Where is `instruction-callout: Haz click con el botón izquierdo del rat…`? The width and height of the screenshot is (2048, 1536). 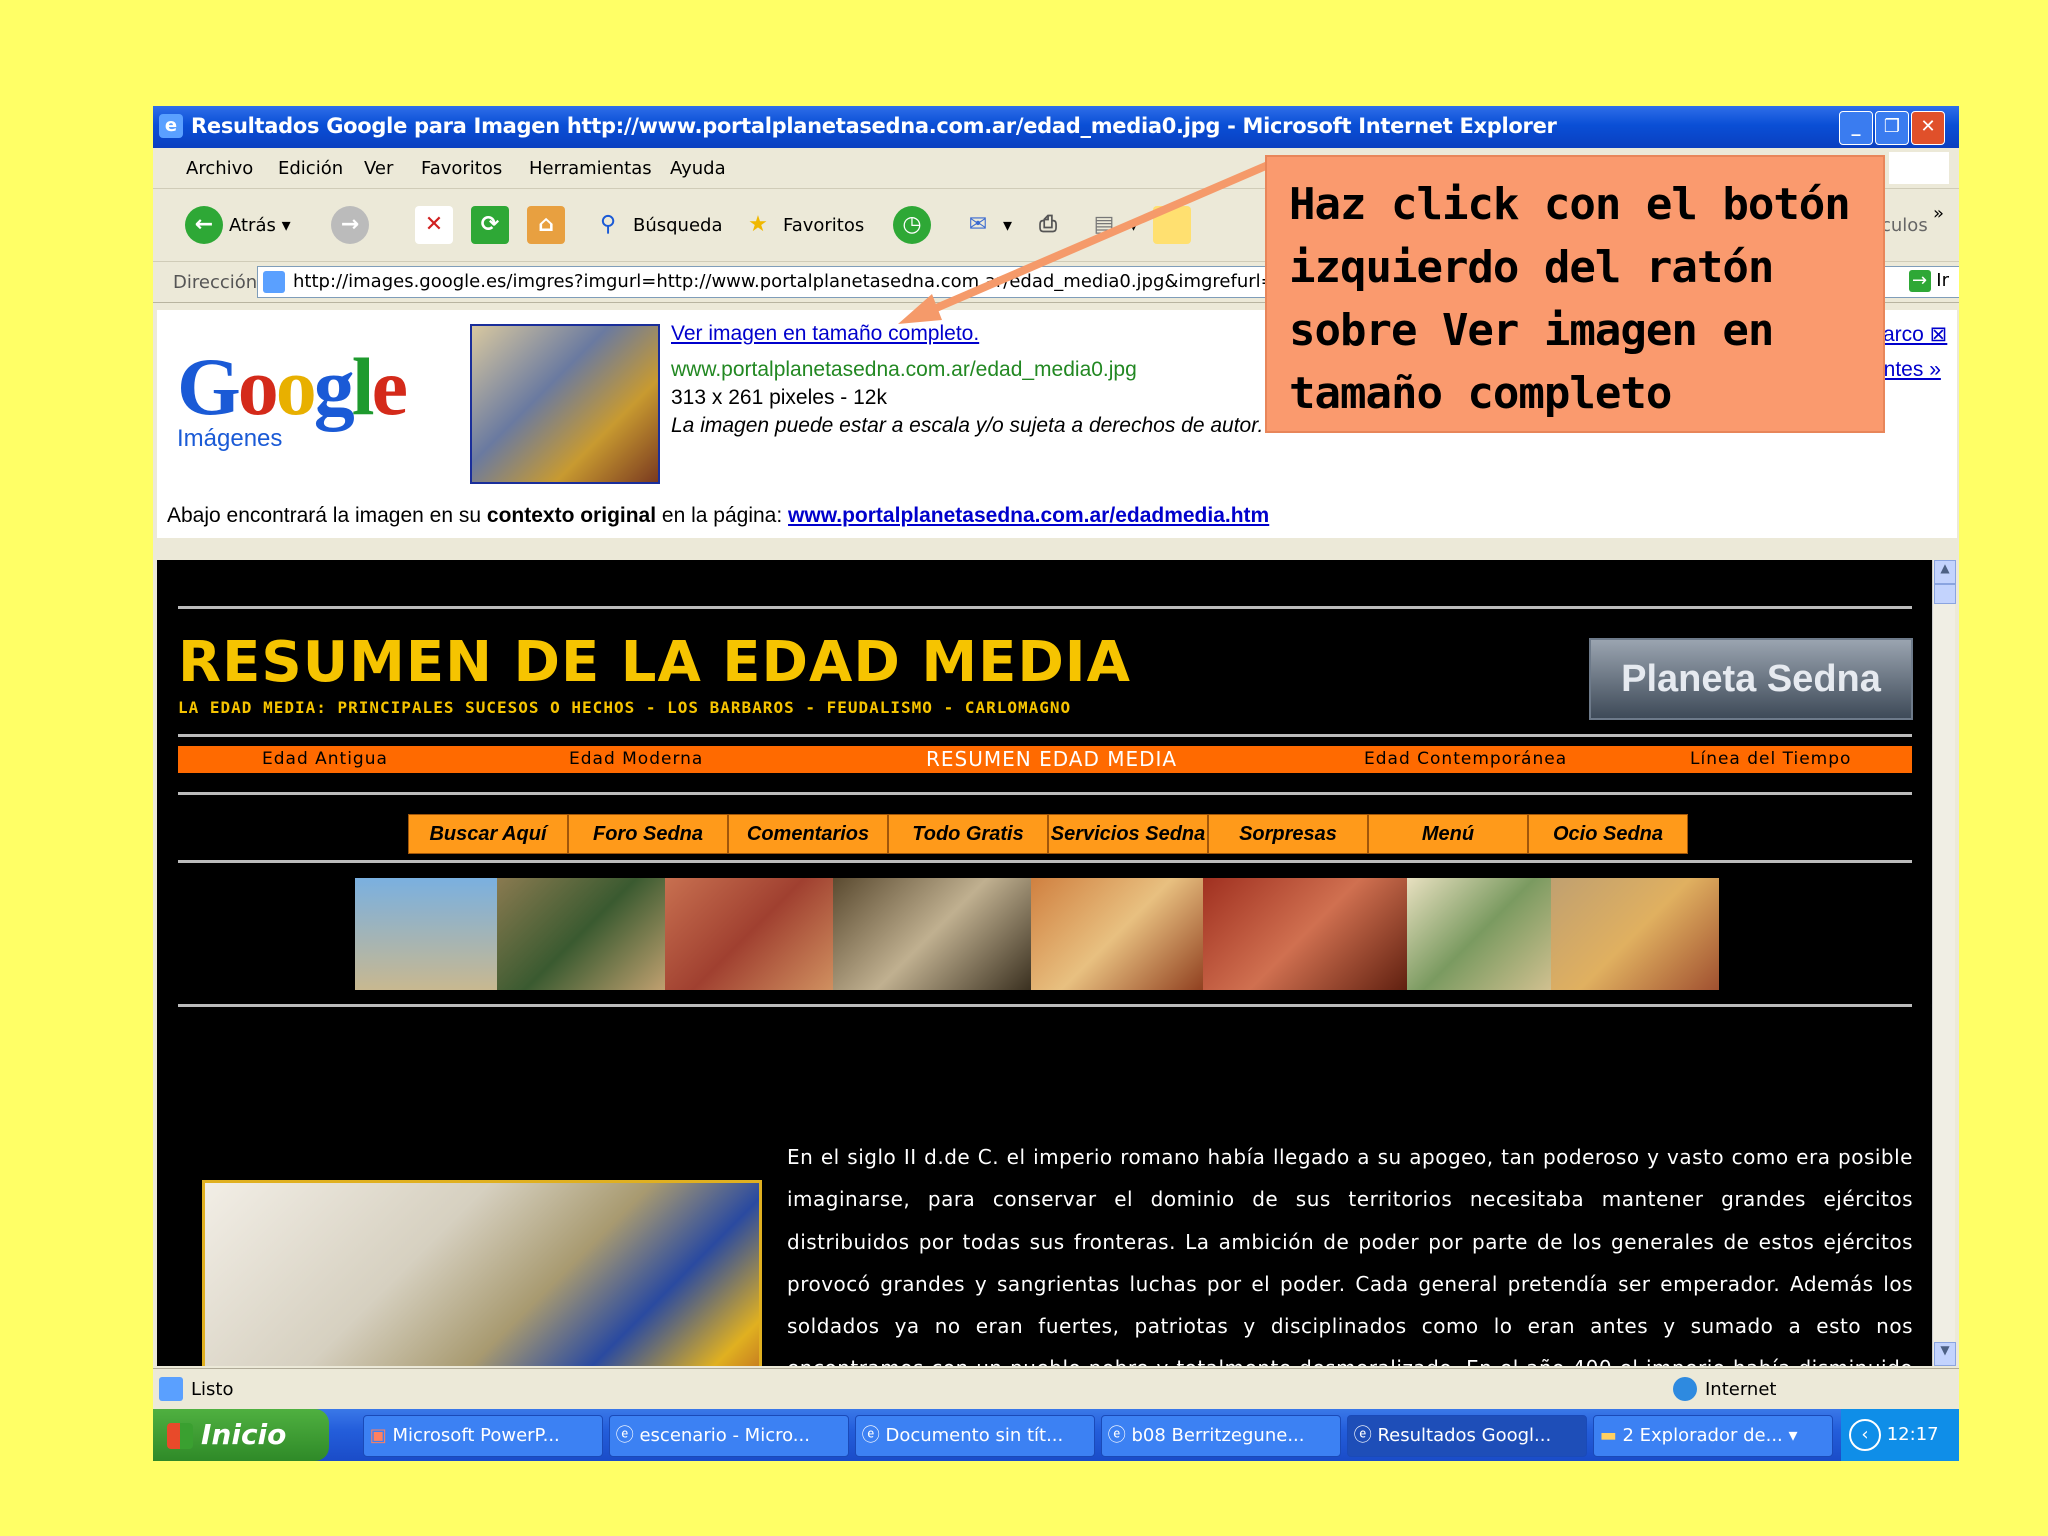 instruction-callout: Haz click con el botón izquierdo del rat… is located at coordinates (1575, 294).